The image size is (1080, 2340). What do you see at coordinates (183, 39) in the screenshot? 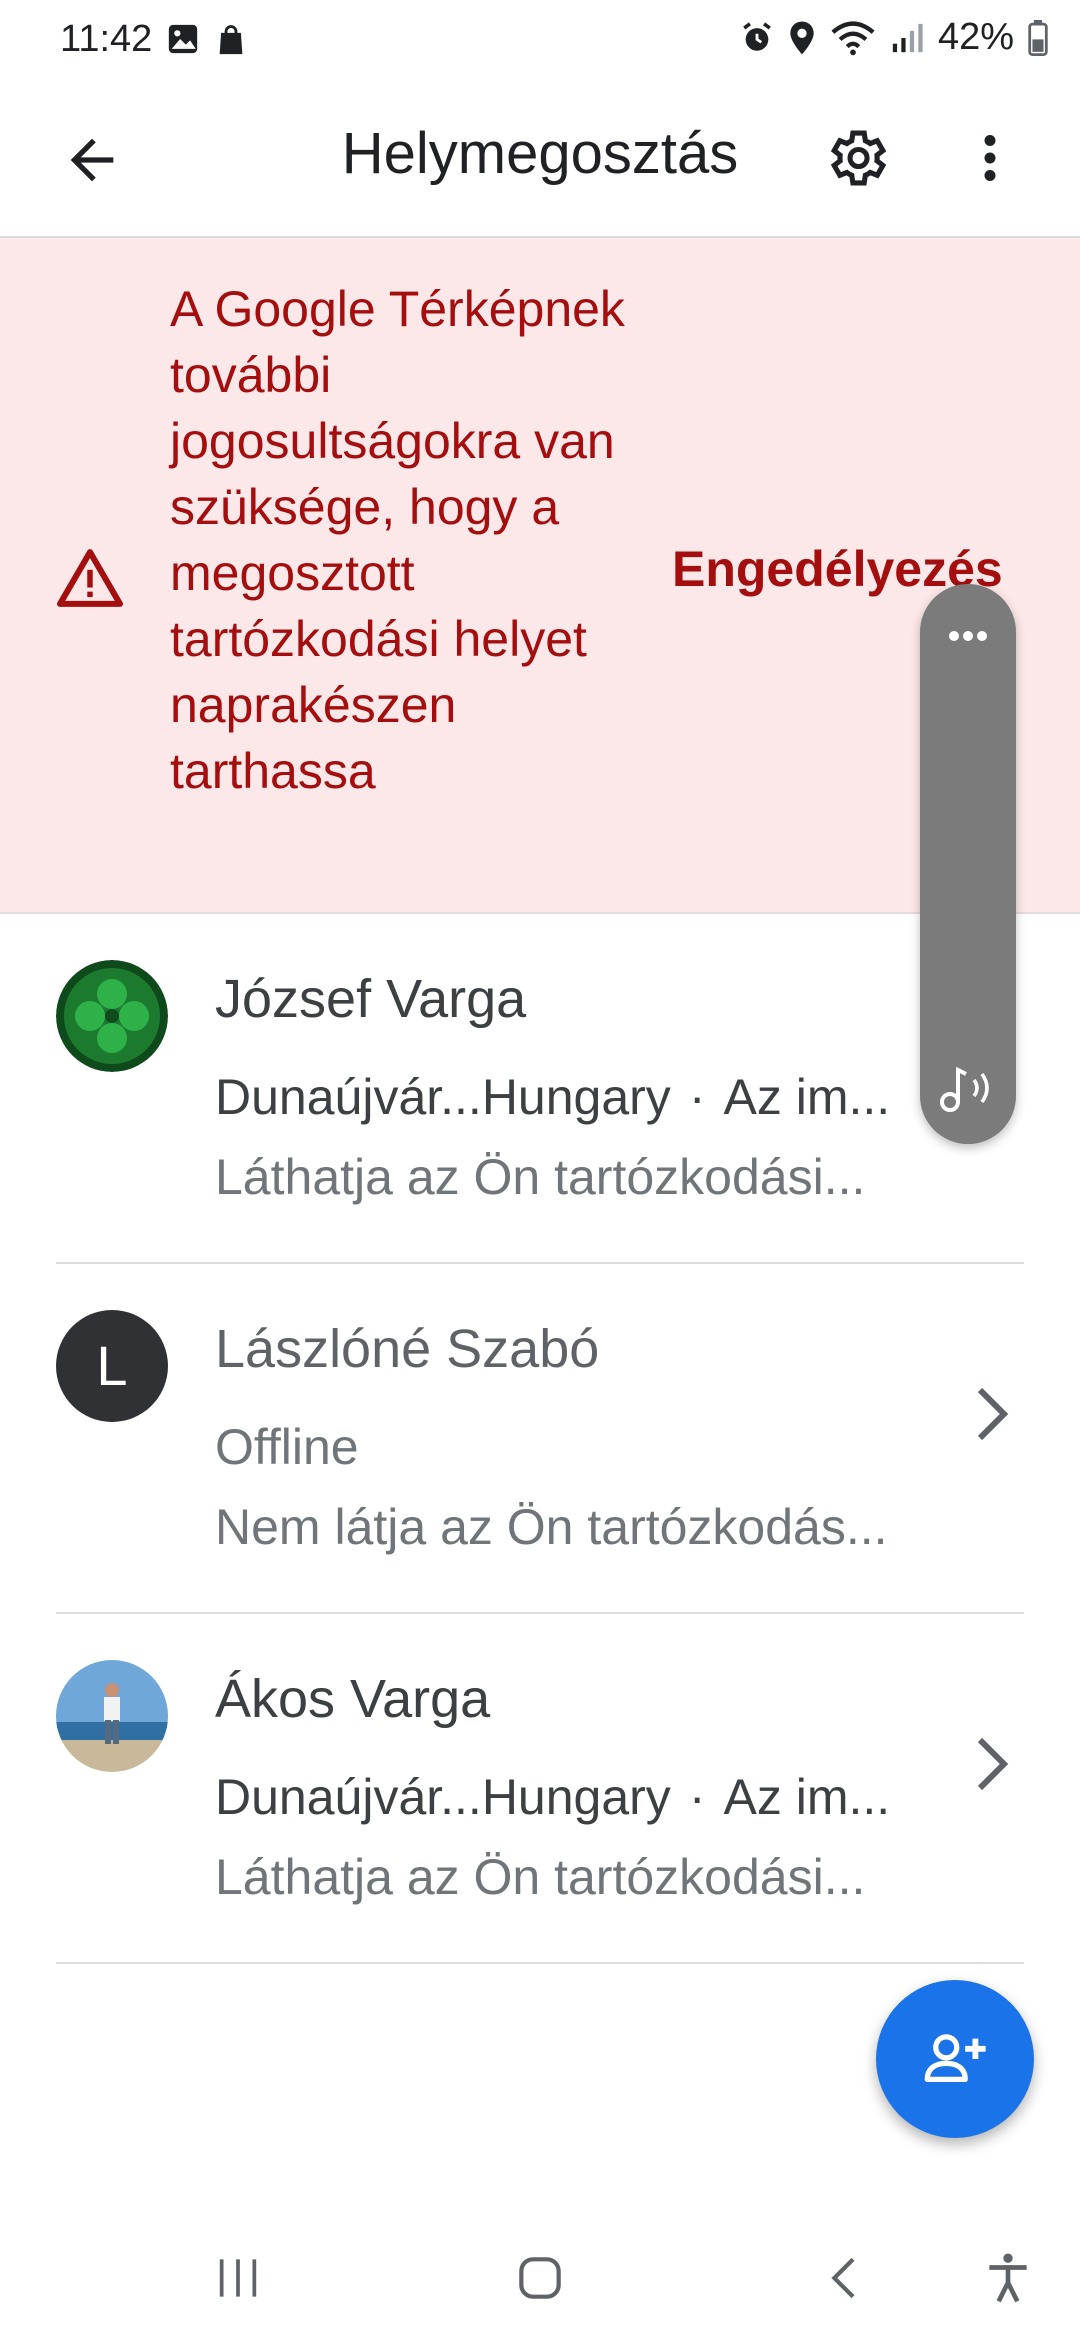
I see `gallery-icon` at bounding box center [183, 39].